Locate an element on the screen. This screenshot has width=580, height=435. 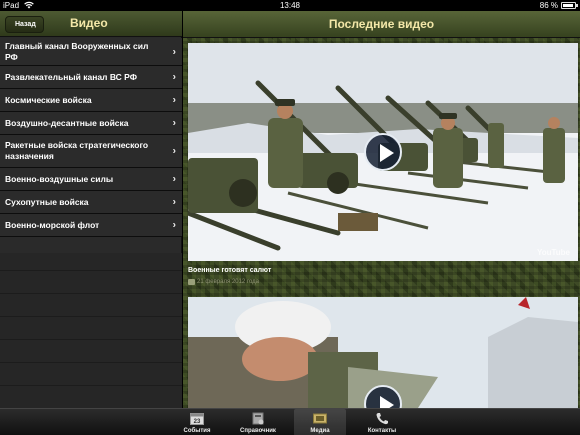
tab-label: События is located at coordinates (197, 431).